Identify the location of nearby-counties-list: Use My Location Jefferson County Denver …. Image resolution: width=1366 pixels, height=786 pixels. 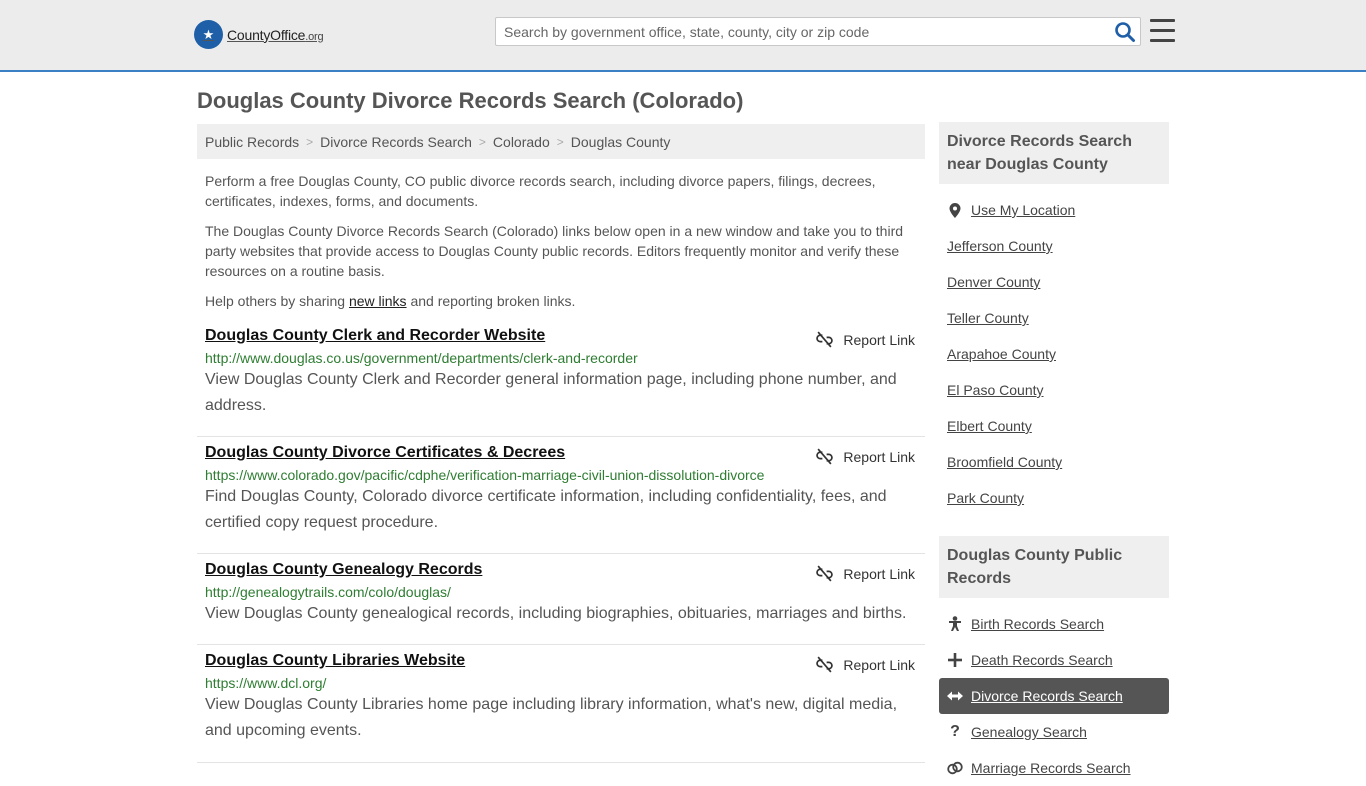
(1054, 350).